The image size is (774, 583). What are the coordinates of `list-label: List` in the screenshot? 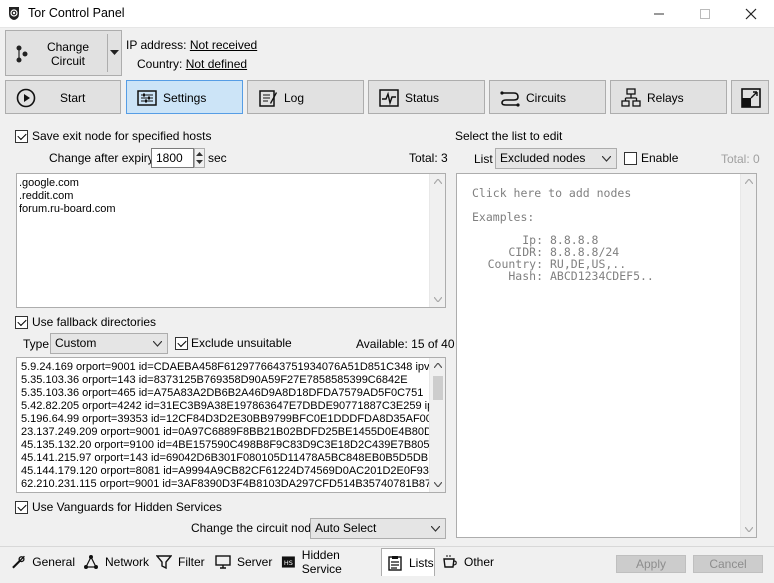 It's located at (483, 159).